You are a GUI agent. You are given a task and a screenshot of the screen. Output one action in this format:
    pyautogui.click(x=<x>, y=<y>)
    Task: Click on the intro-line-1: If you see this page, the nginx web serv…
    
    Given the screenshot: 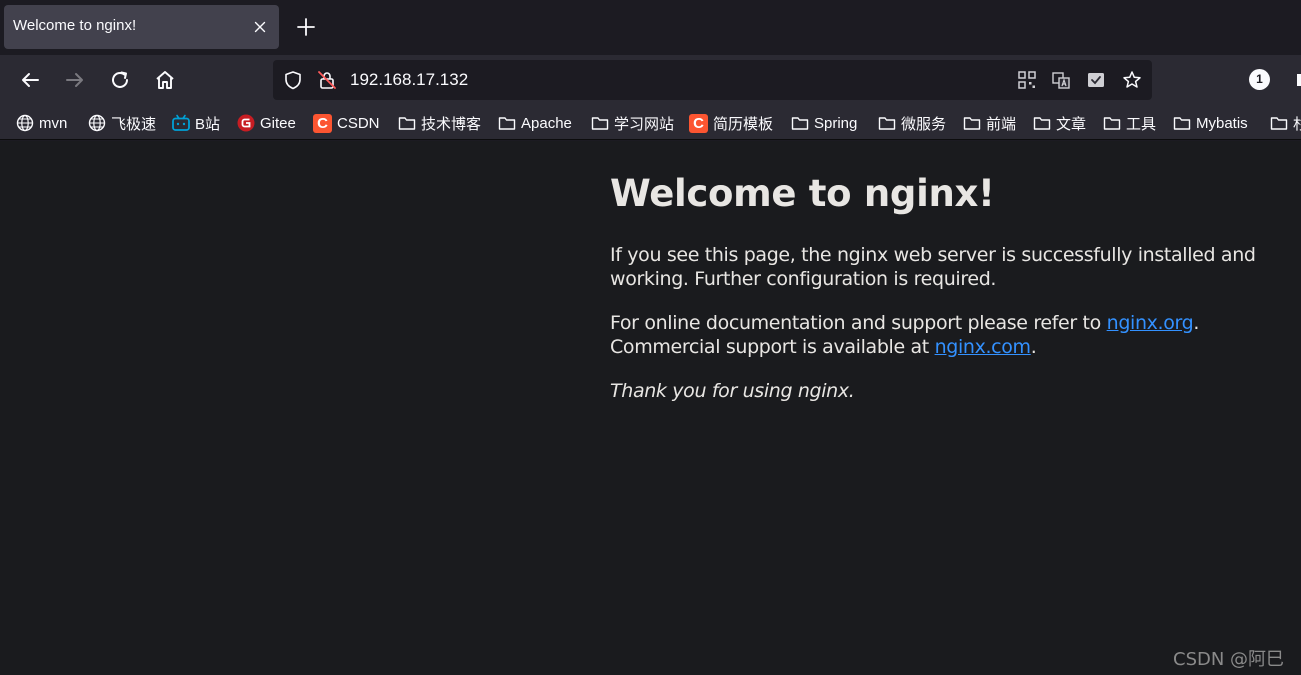 What is the action you would take?
    pyautogui.click(x=933, y=255)
    